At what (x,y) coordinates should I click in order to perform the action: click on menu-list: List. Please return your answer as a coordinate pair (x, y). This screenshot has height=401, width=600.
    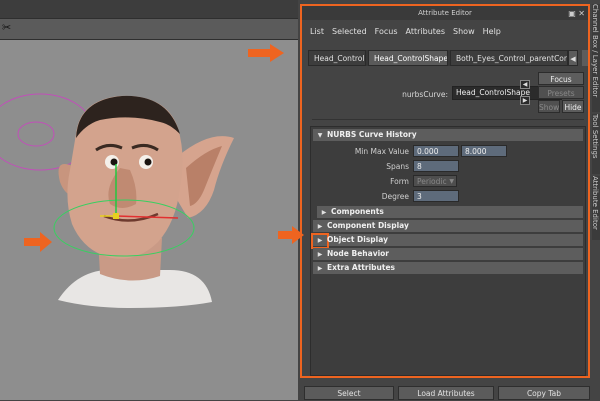
    Looking at the image, I should click on (317, 32).